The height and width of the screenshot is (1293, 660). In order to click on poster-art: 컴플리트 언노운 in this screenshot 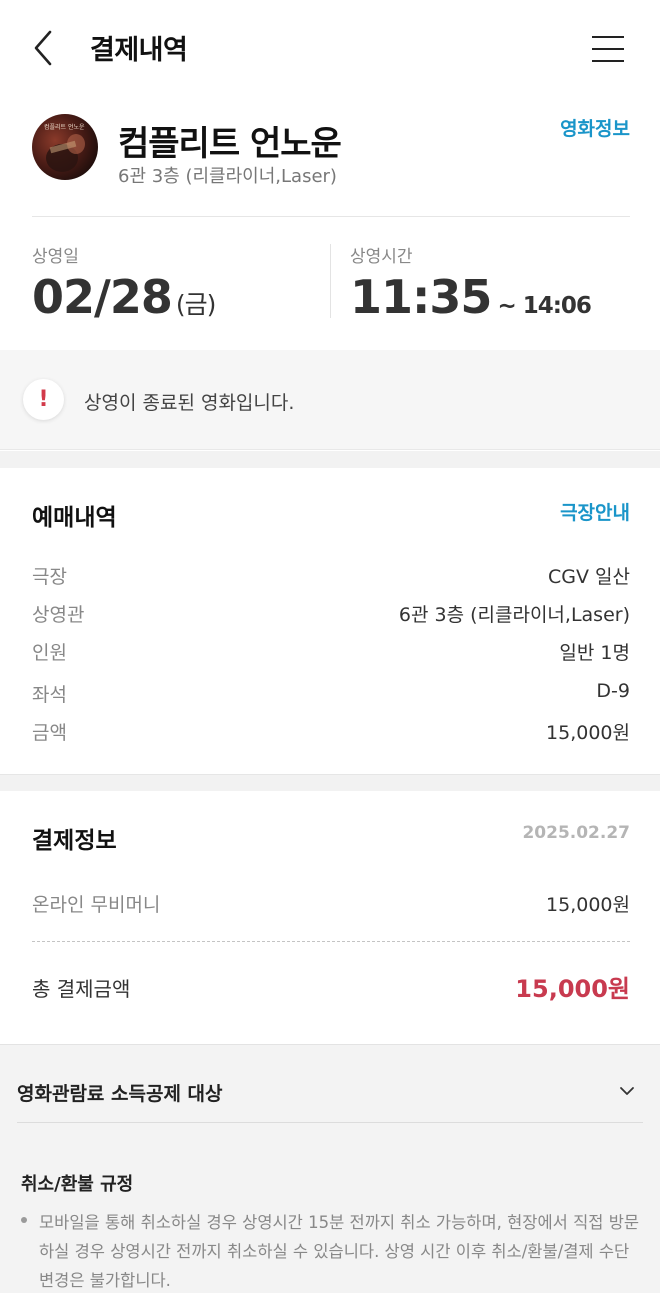, I will do `click(64, 147)`.